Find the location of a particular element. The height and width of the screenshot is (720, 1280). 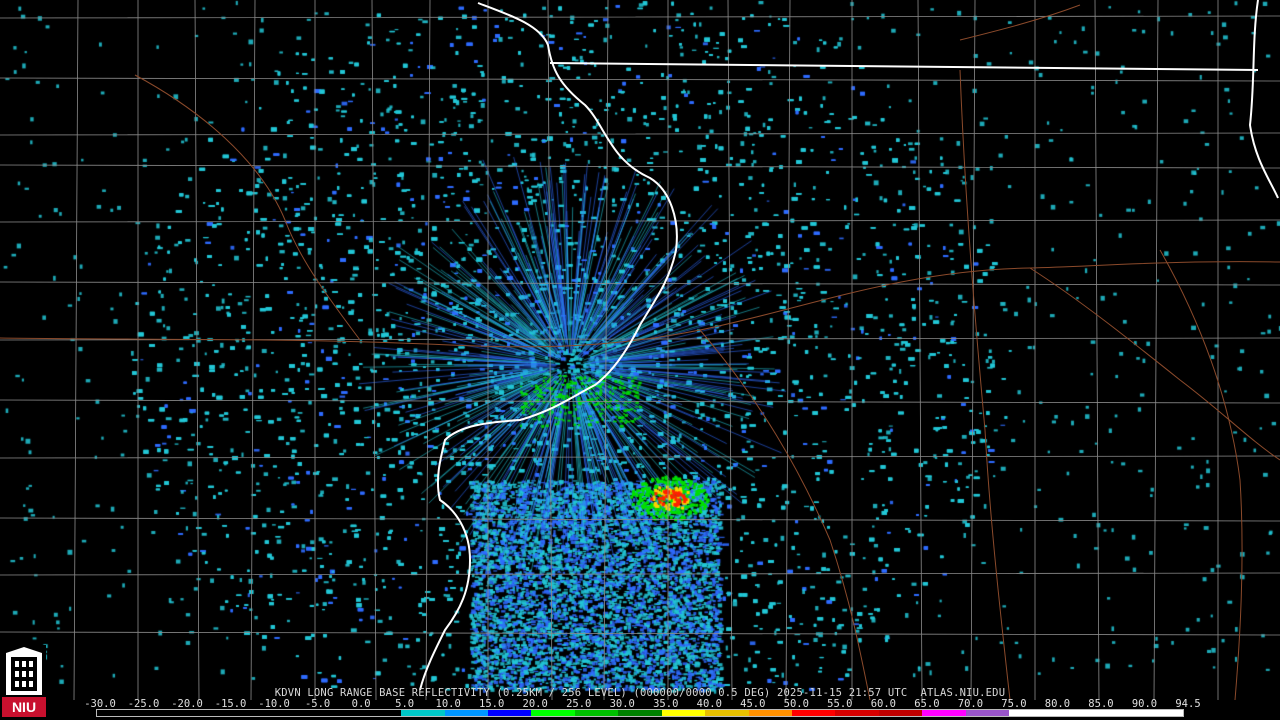

niu-logo: NIU is located at coordinates (24, 681).